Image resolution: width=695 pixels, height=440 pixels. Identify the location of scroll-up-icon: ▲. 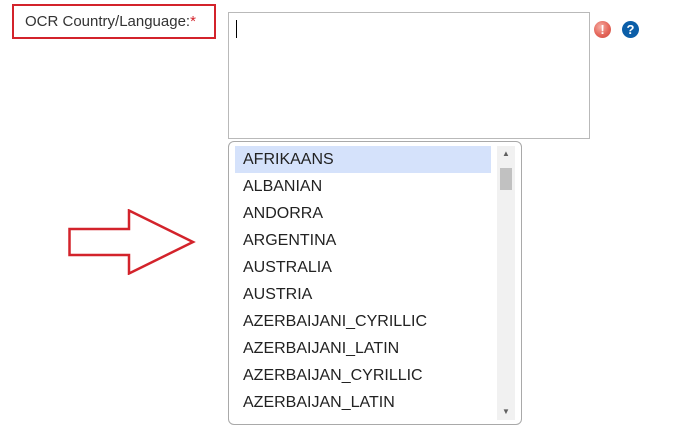
(506, 154).